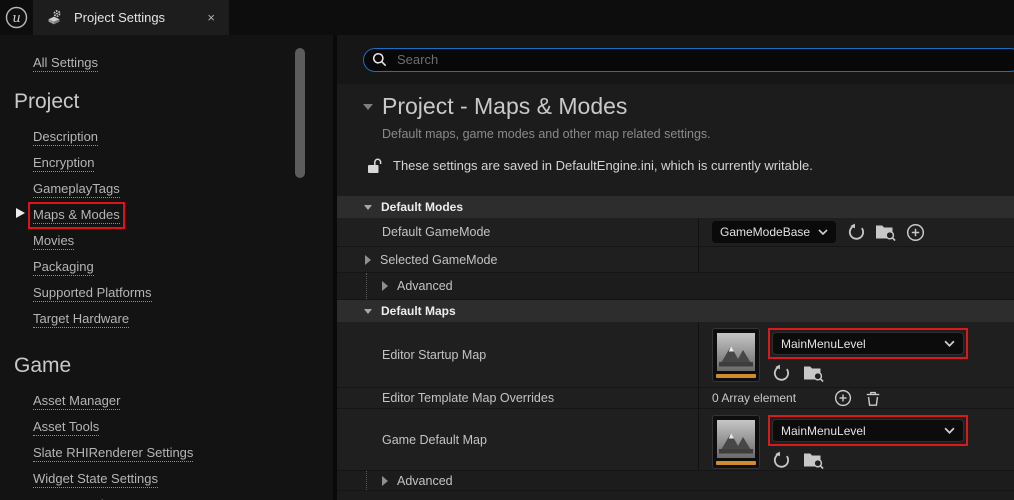 The width and height of the screenshot is (1014, 500). What do you see at coordinates (379, 59) in the screenshot?
I see `search-icon` at bounding box center [379, 59].